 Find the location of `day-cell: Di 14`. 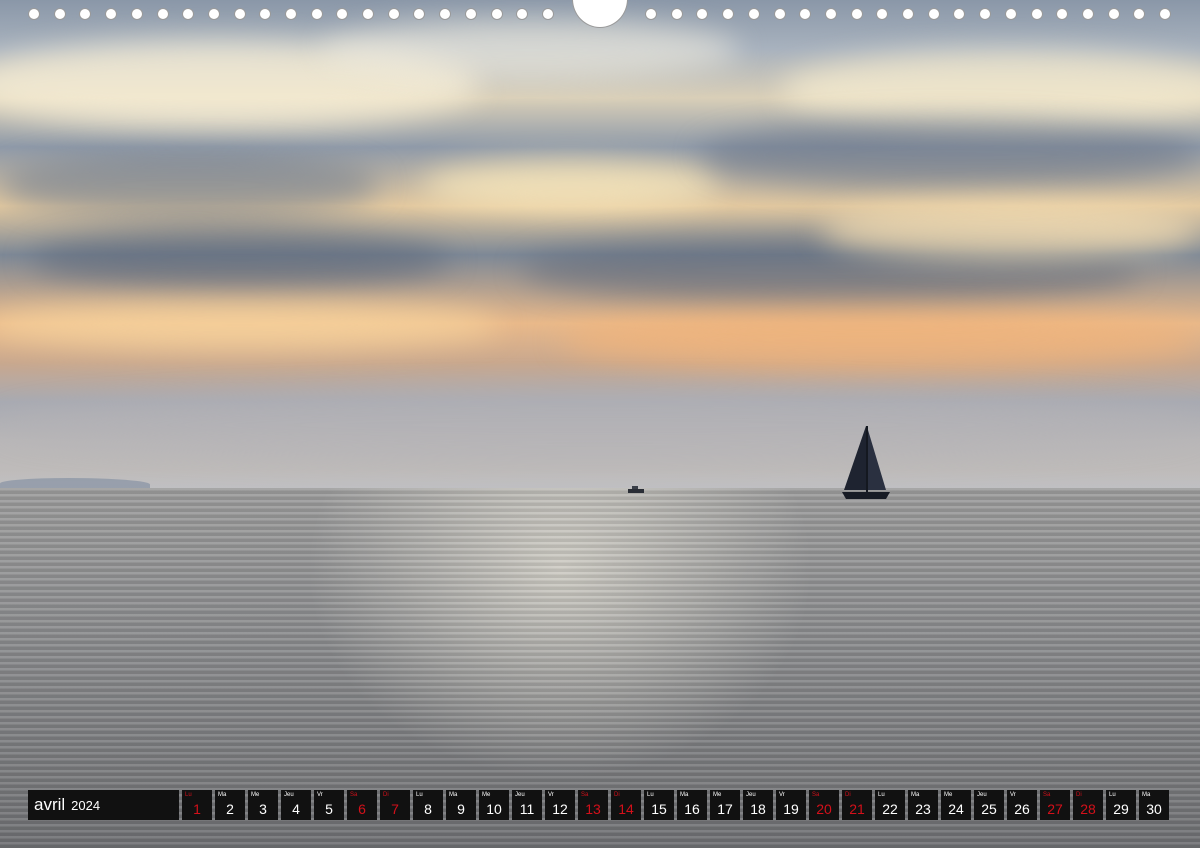

day-cell: Di 14 is located at coordinates (626, 805).